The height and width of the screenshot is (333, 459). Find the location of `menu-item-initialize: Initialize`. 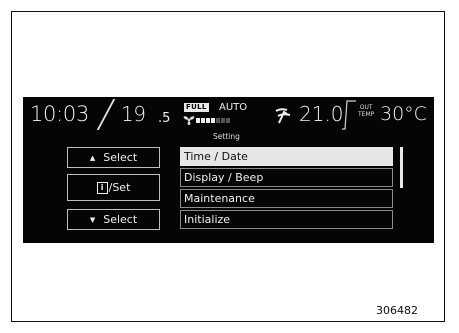

menu-item-initialize: Initialize is located at coordinates (286, 219).